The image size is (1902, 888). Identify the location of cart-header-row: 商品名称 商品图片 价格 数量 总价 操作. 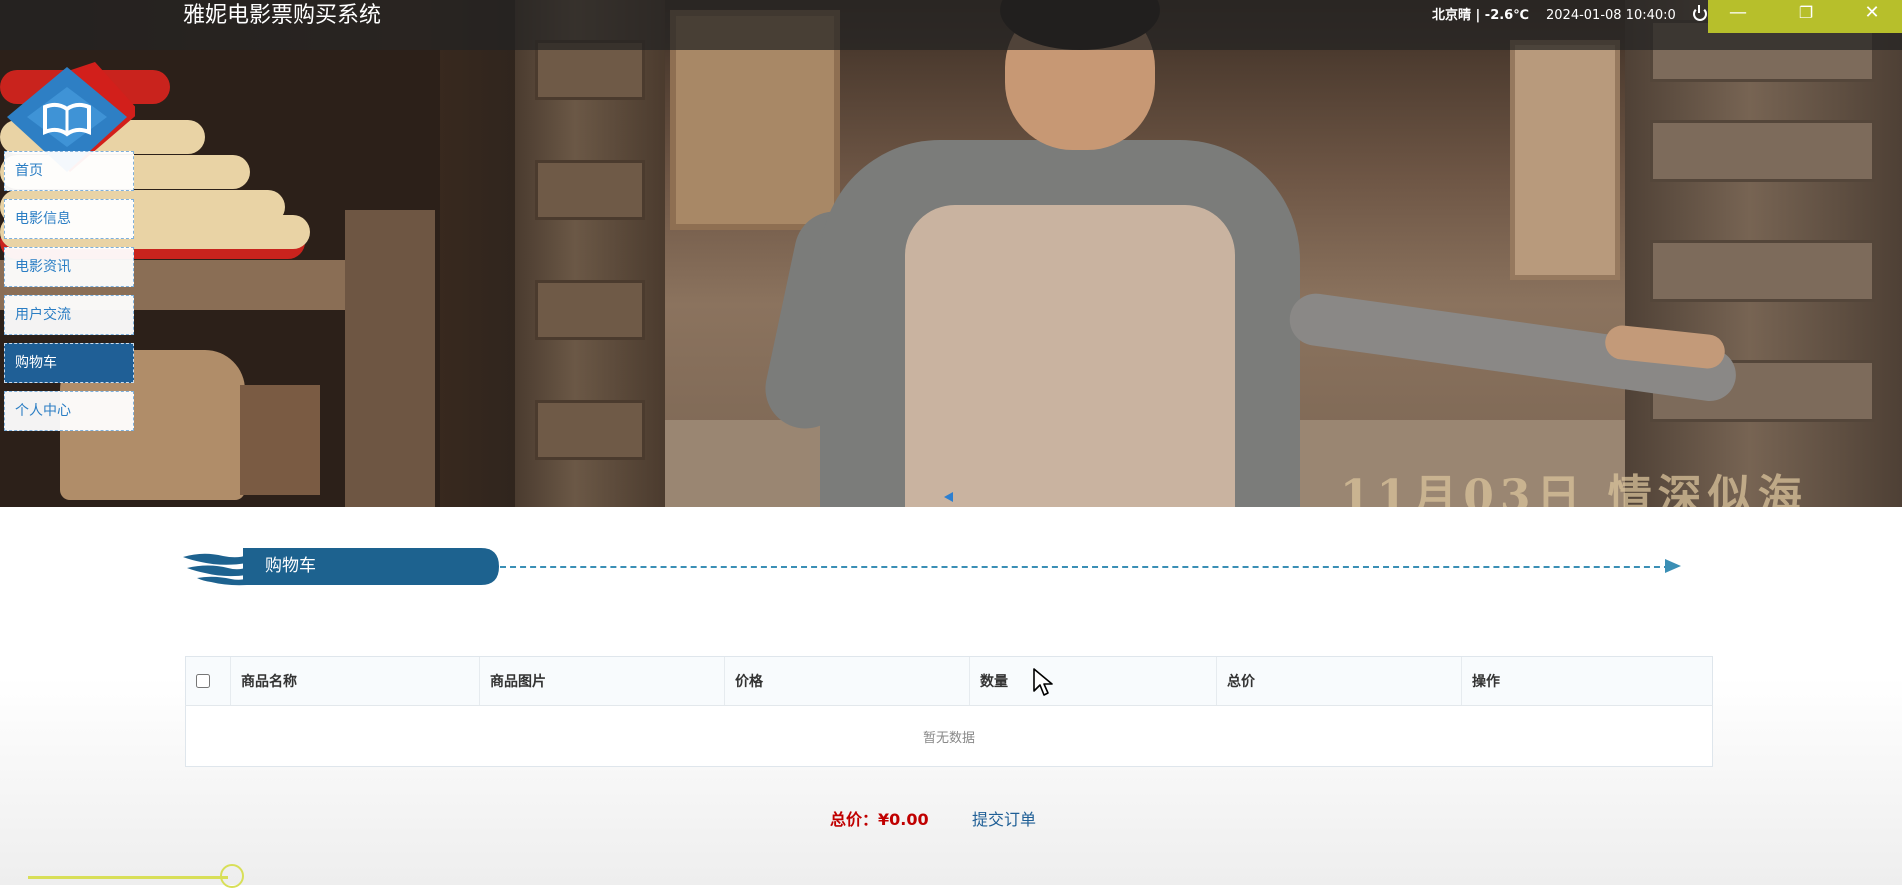
(949, 681).